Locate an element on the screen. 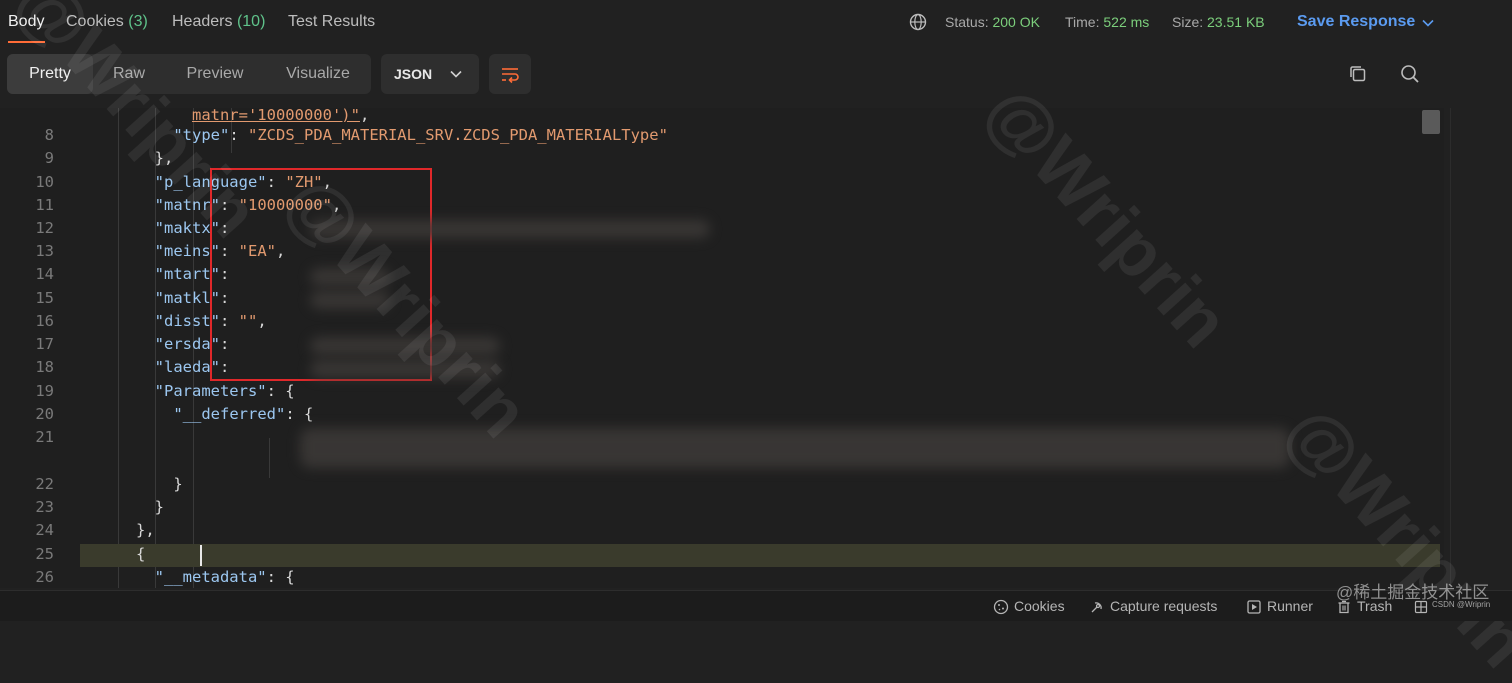  view-mode-preview: Preview is located at coordinates (215, 74).